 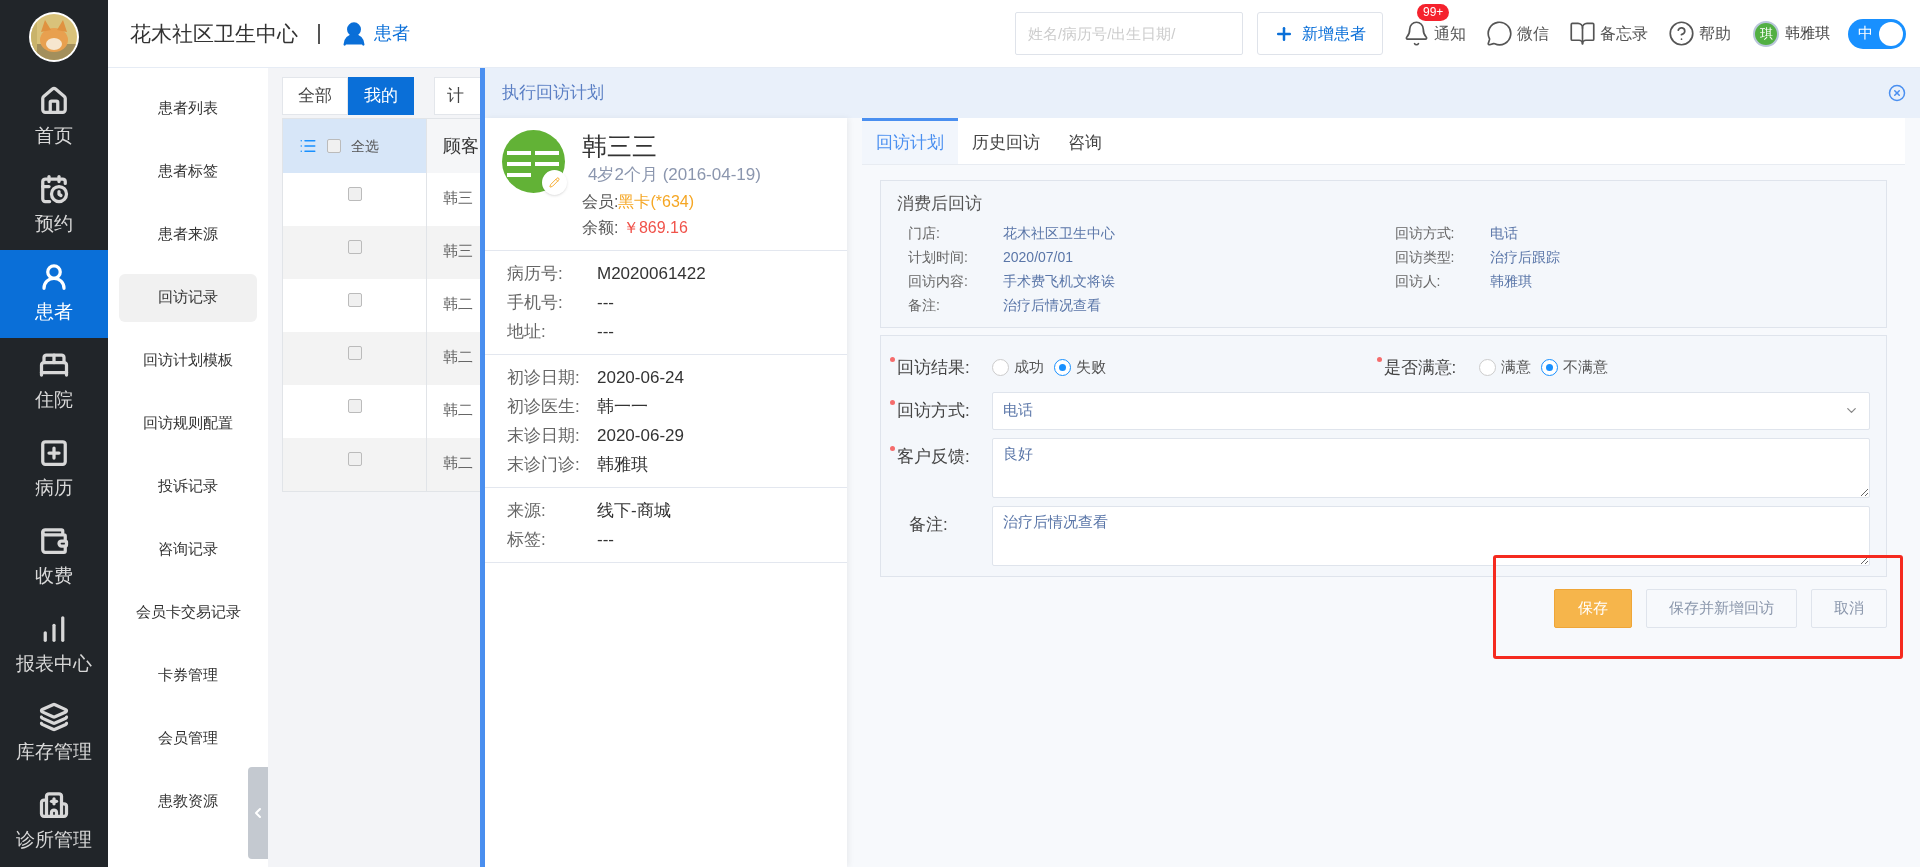 What do you see at coordinates (54, 804) in the screenshot?
I see `hospital-icon` at bounding box center [54, 804].